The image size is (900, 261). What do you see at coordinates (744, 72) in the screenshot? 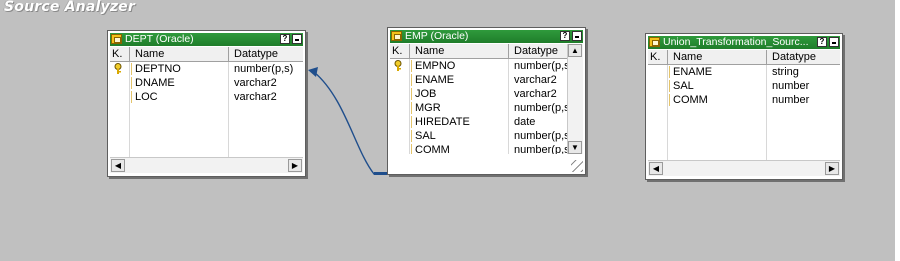
I see `table-row: ENAME string` at bounding box center [744, 72].